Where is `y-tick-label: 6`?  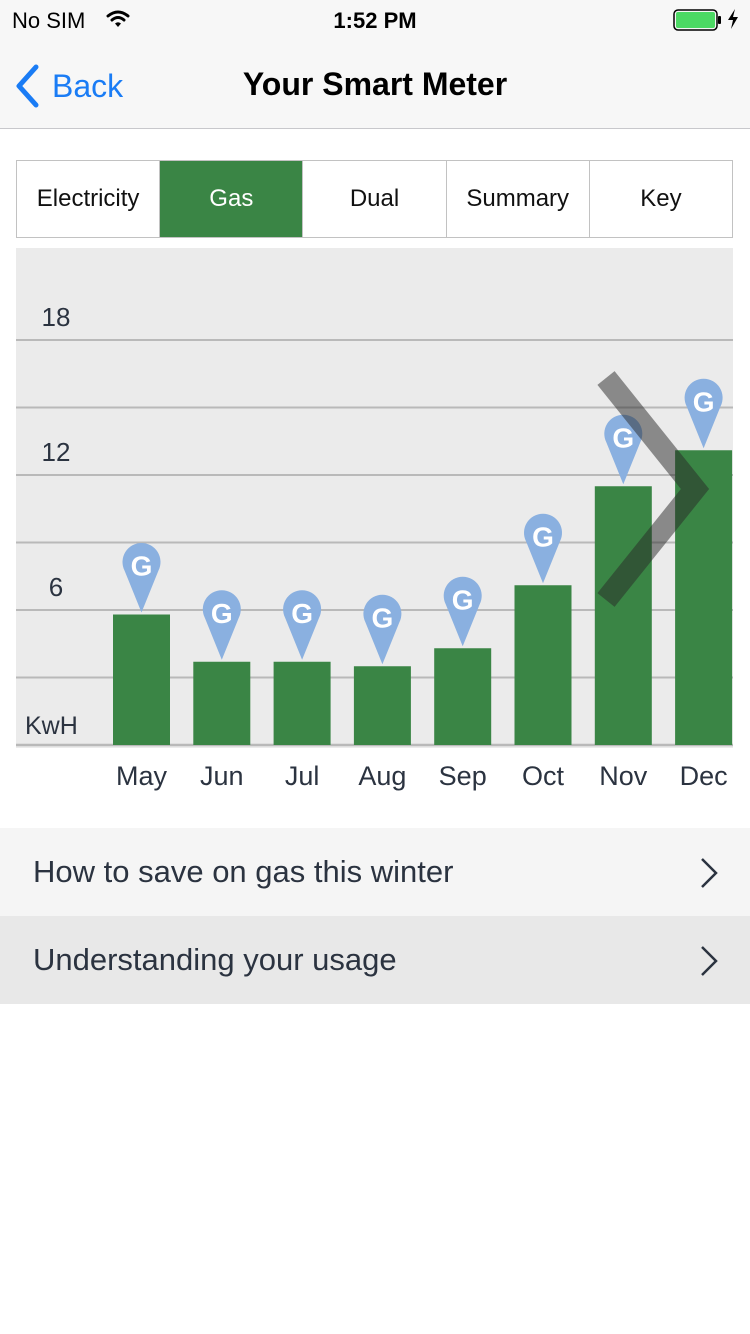 y-tick-label: 6 is located at coordinates (56, 587).